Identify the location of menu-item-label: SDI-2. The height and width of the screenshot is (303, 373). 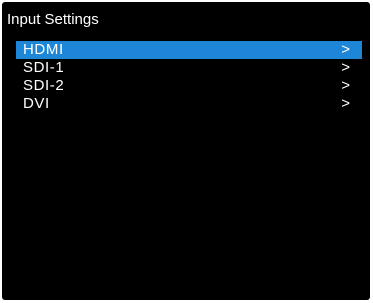
(44, 85).